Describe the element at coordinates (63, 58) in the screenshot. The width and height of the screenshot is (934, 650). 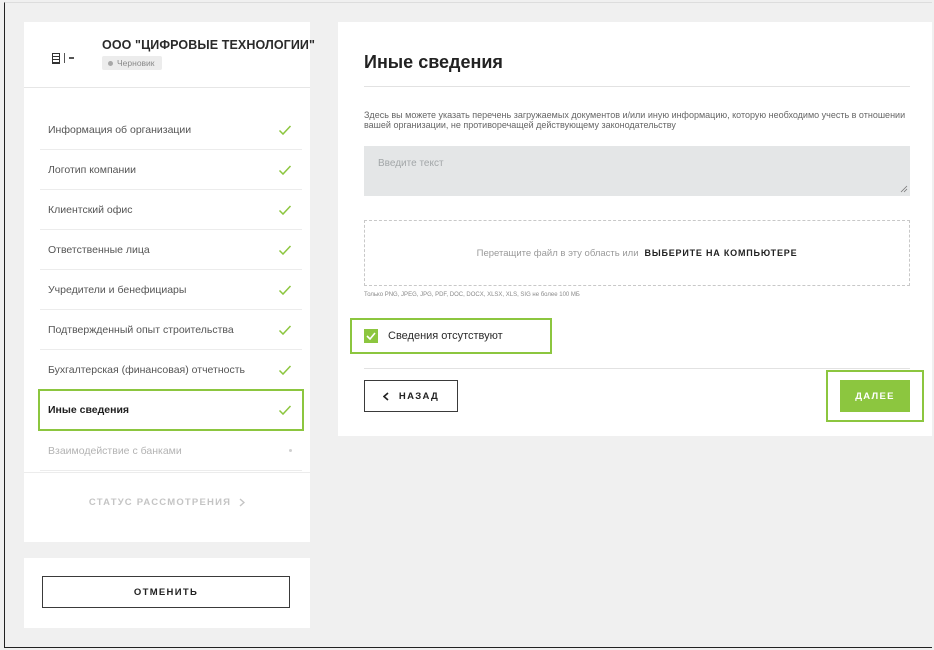
I see `company-logo-icon` at that location.